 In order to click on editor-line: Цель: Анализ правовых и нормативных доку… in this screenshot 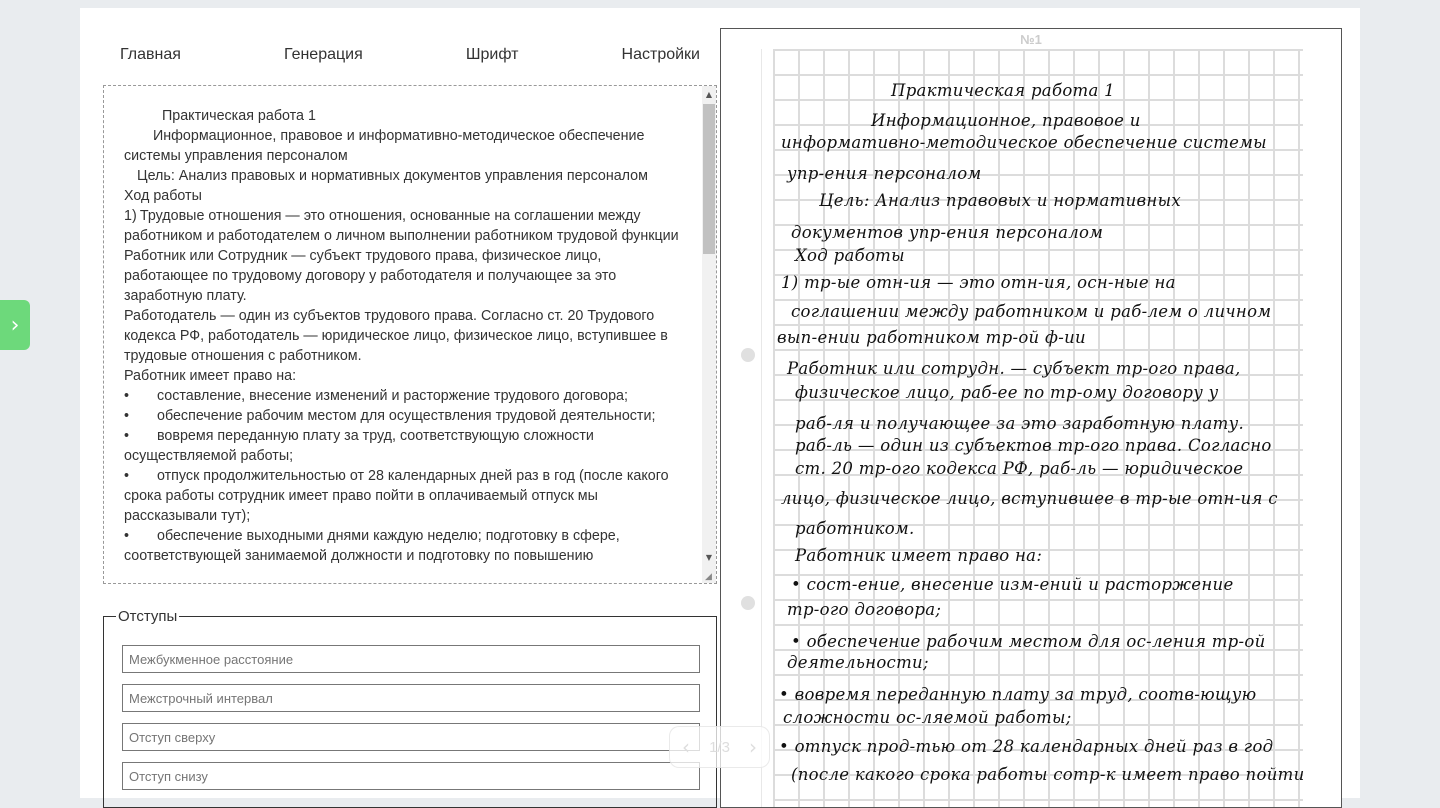, I will do `click(392, 176)`.